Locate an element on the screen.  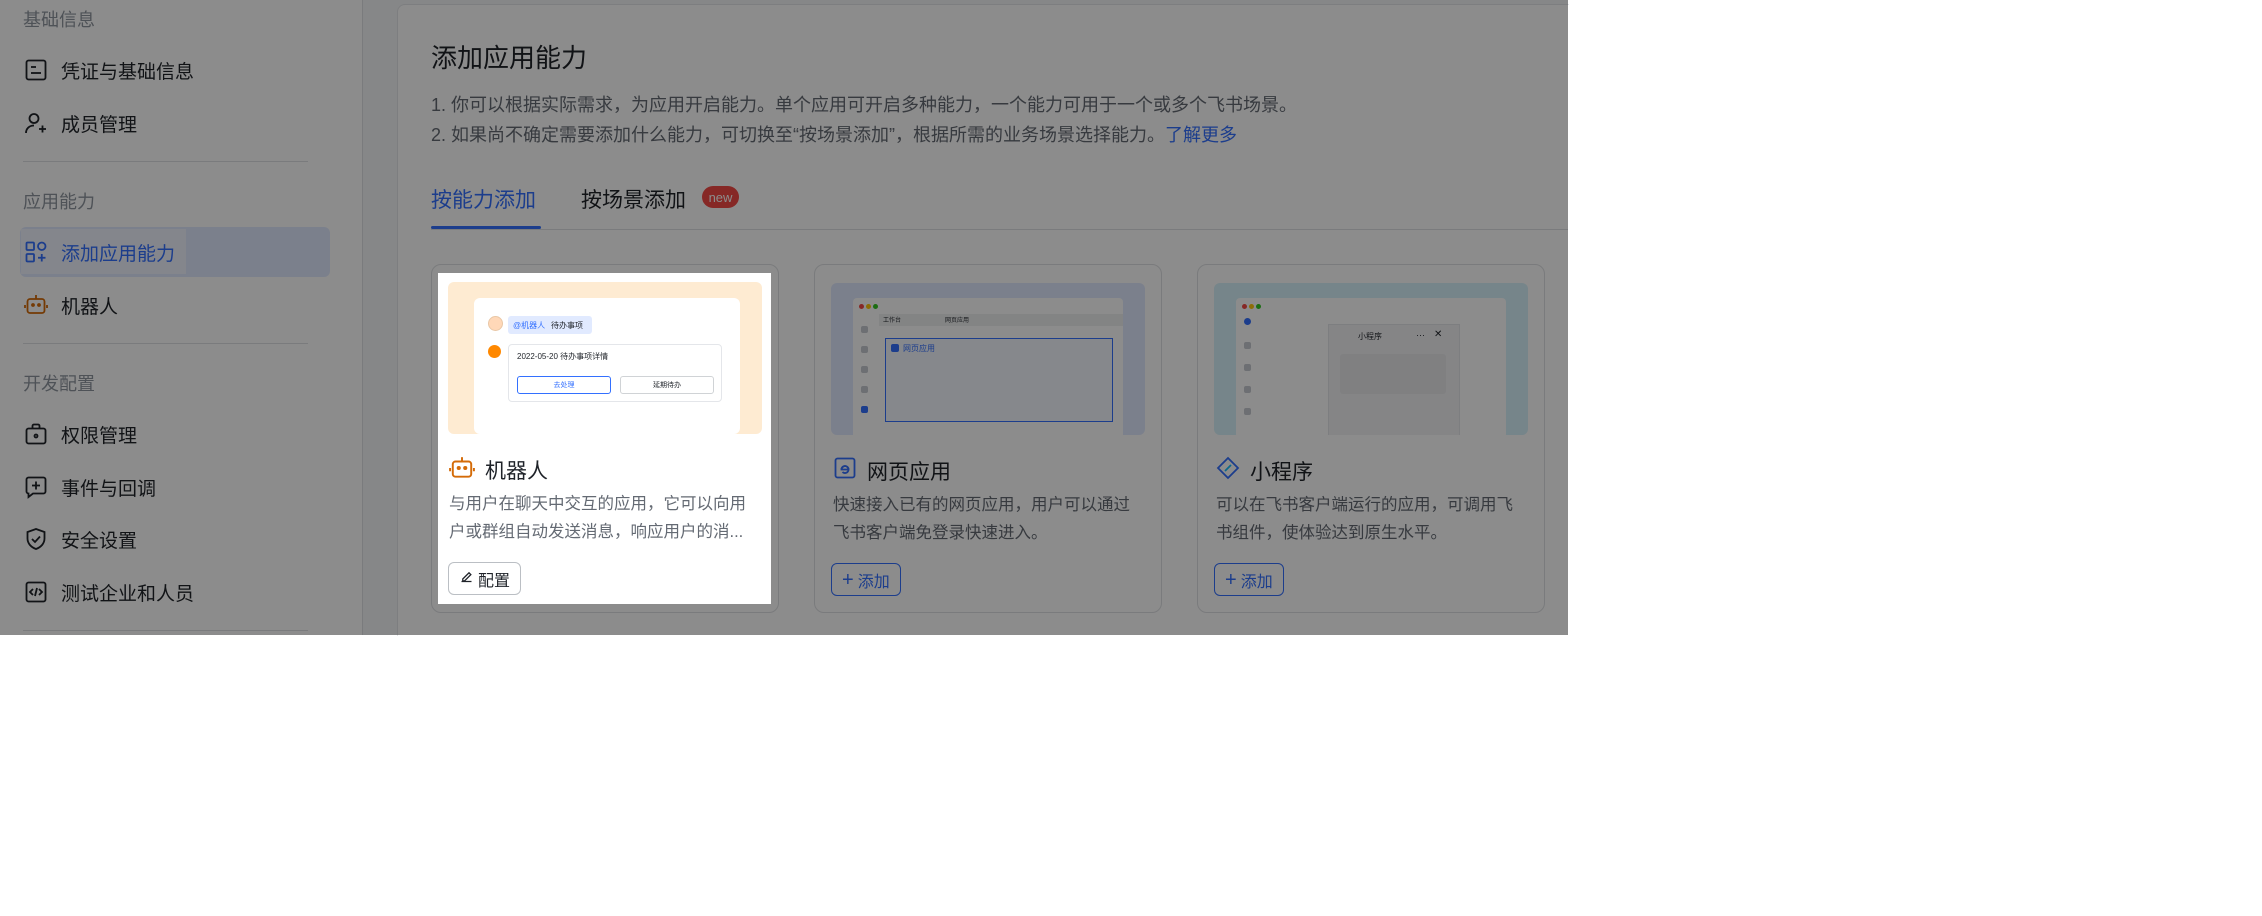
edit-icon is located at coordinates (466, 579).